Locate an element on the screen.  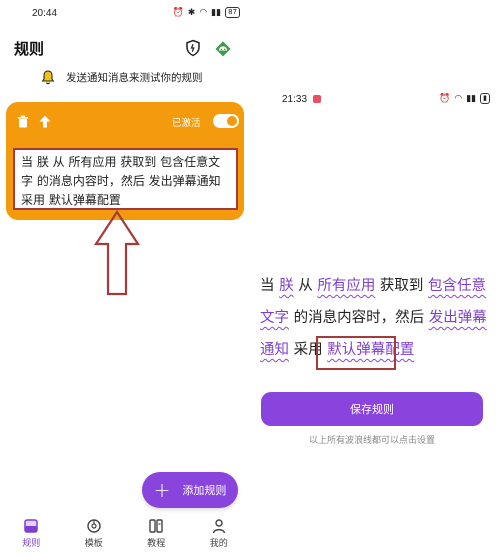
tutorial-icon is located at coordinates (156, 526).